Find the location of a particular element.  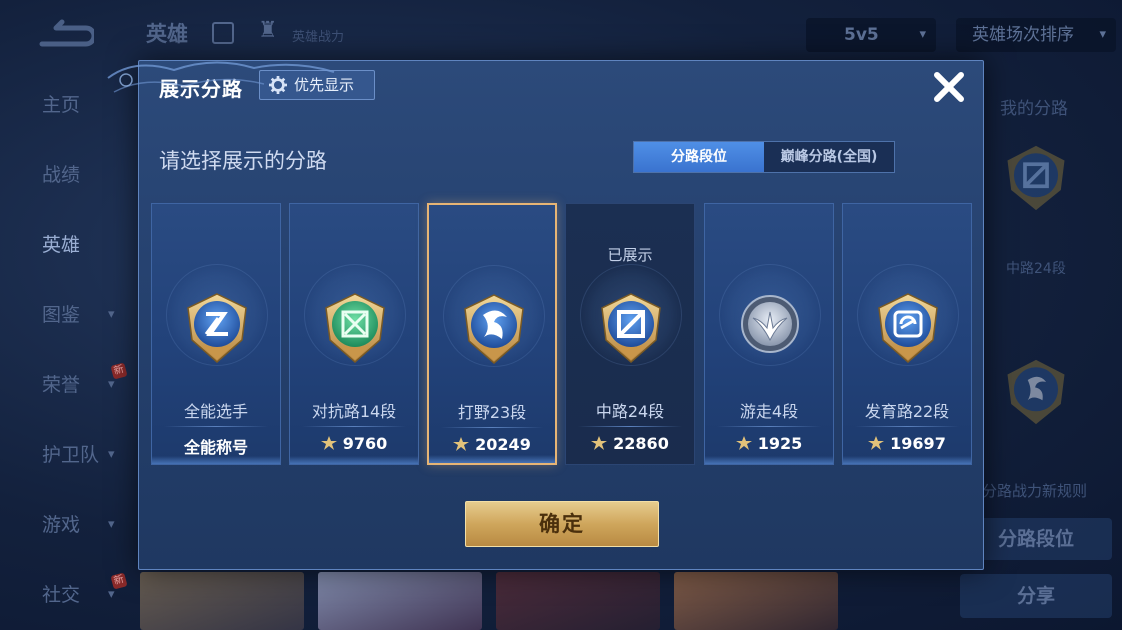

lane-card-value: 9760 is located at coordinates (365, 443).